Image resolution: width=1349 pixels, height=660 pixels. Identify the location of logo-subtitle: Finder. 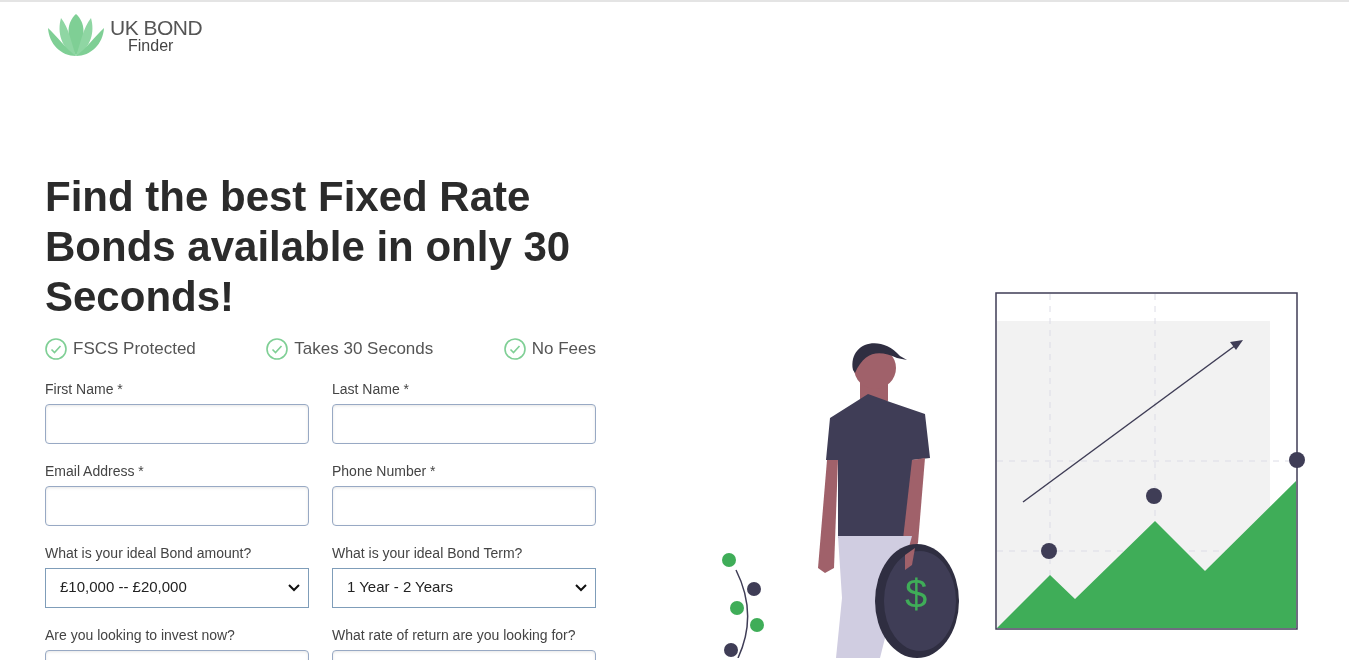
(151, 45).